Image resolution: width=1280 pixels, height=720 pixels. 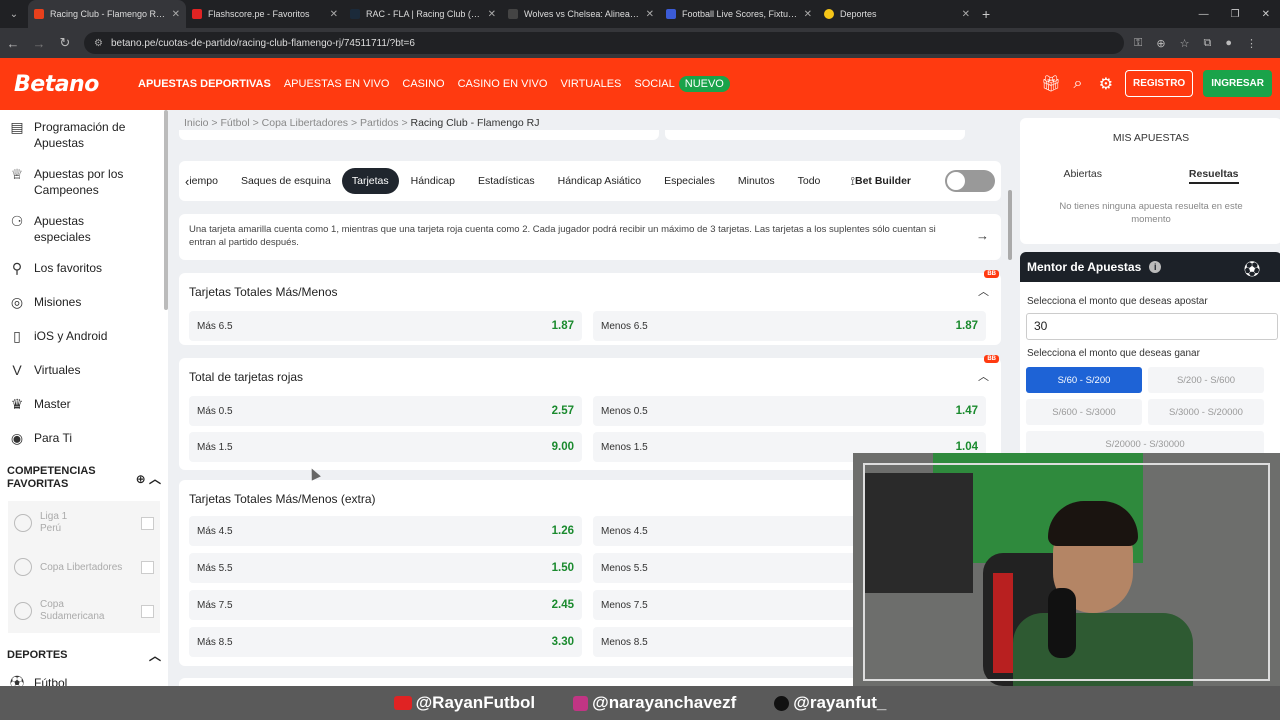 What do you see at coordinates (1078, 84) in the screenshot?
I see `search-icon: ⌕` at bounding box center [1078, 84].